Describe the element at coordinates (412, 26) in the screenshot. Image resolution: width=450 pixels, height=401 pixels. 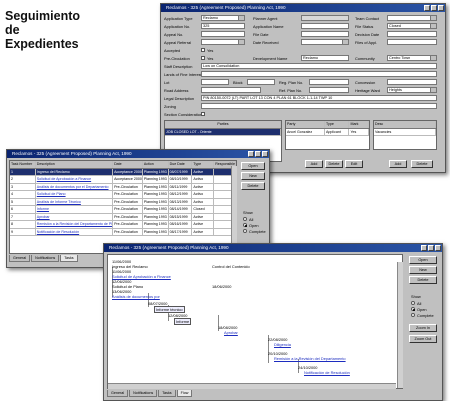
I see `file-status-field: Closed` at that location.